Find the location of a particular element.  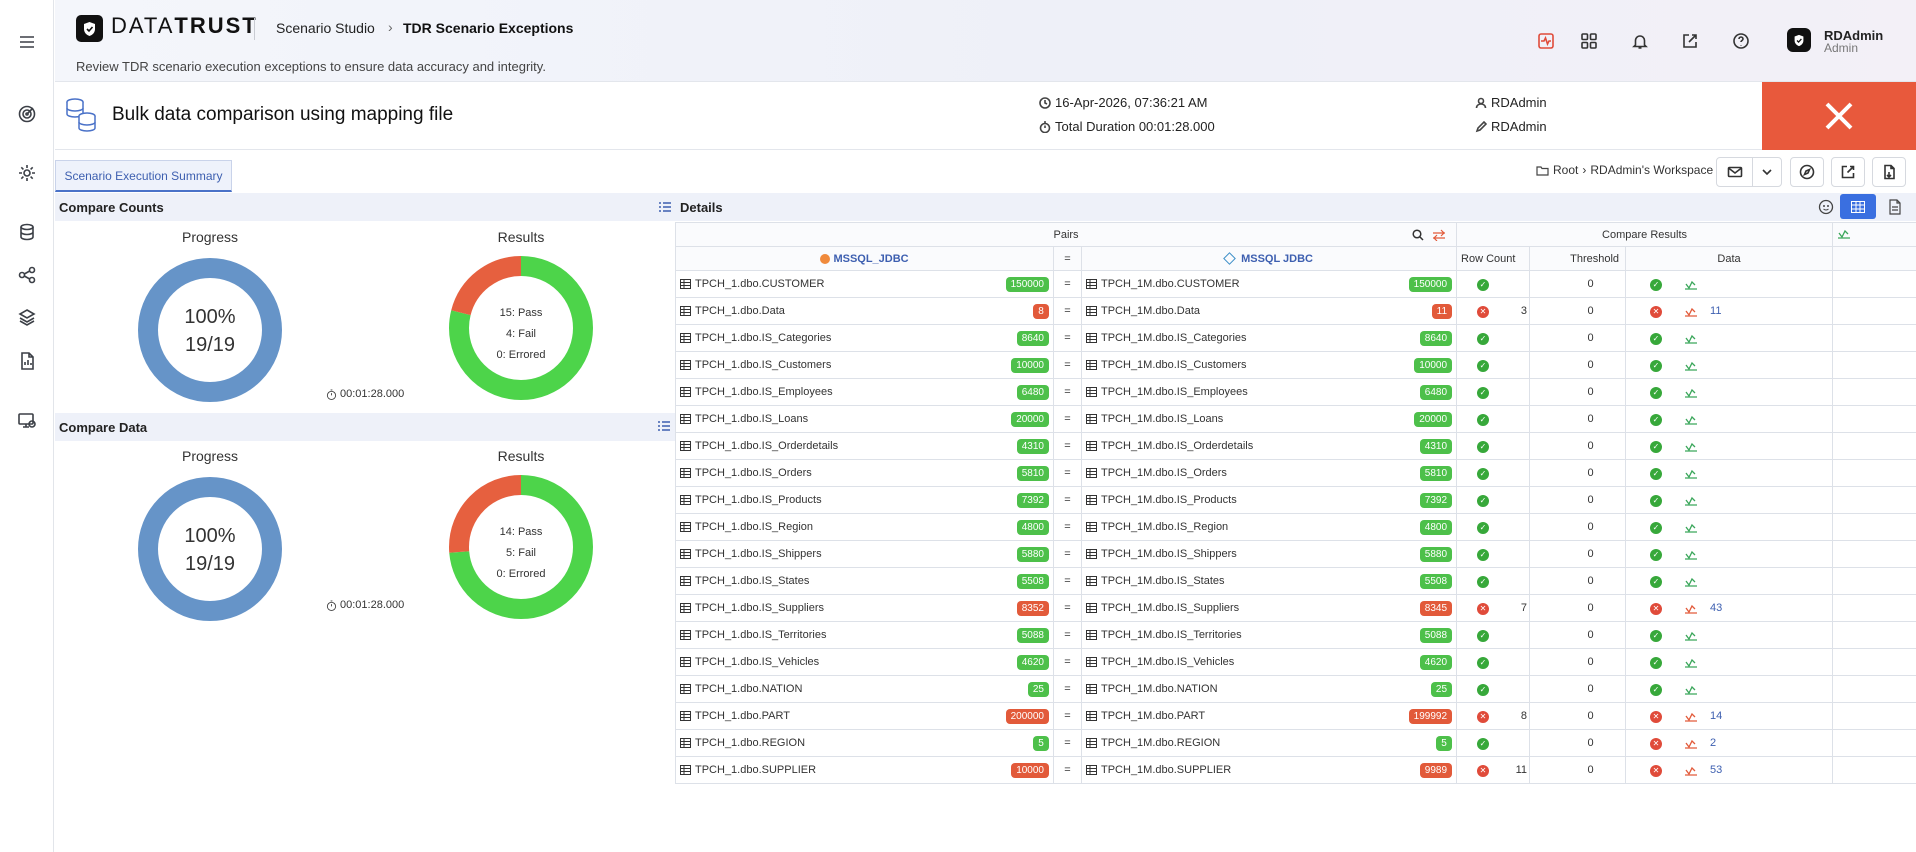

source-table-cell: TPCH_1.dbo.IS_Vehicles 4620 is located at coordinates (864, 662).